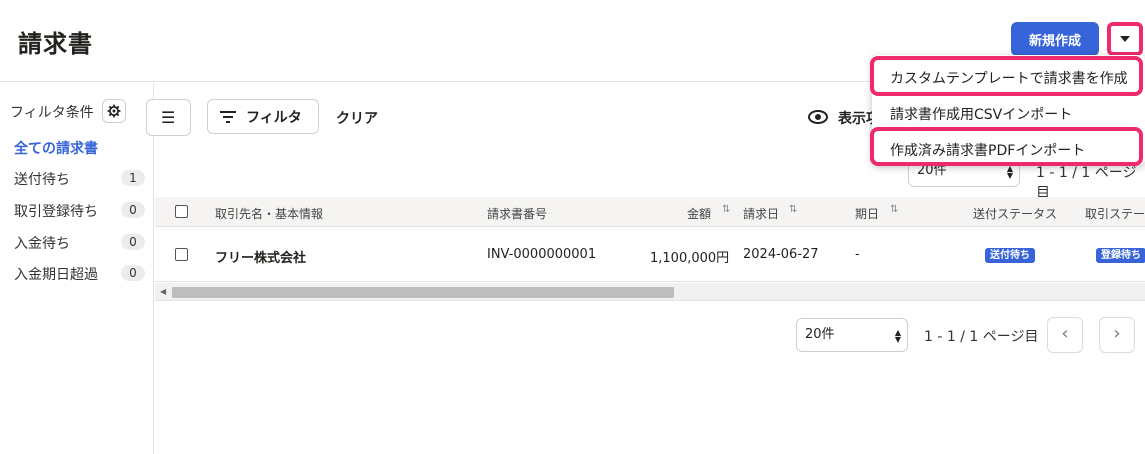 The width and height of the screenshot is (1145, 454). I want to click on page-title: 請求書, so click(55, 44).